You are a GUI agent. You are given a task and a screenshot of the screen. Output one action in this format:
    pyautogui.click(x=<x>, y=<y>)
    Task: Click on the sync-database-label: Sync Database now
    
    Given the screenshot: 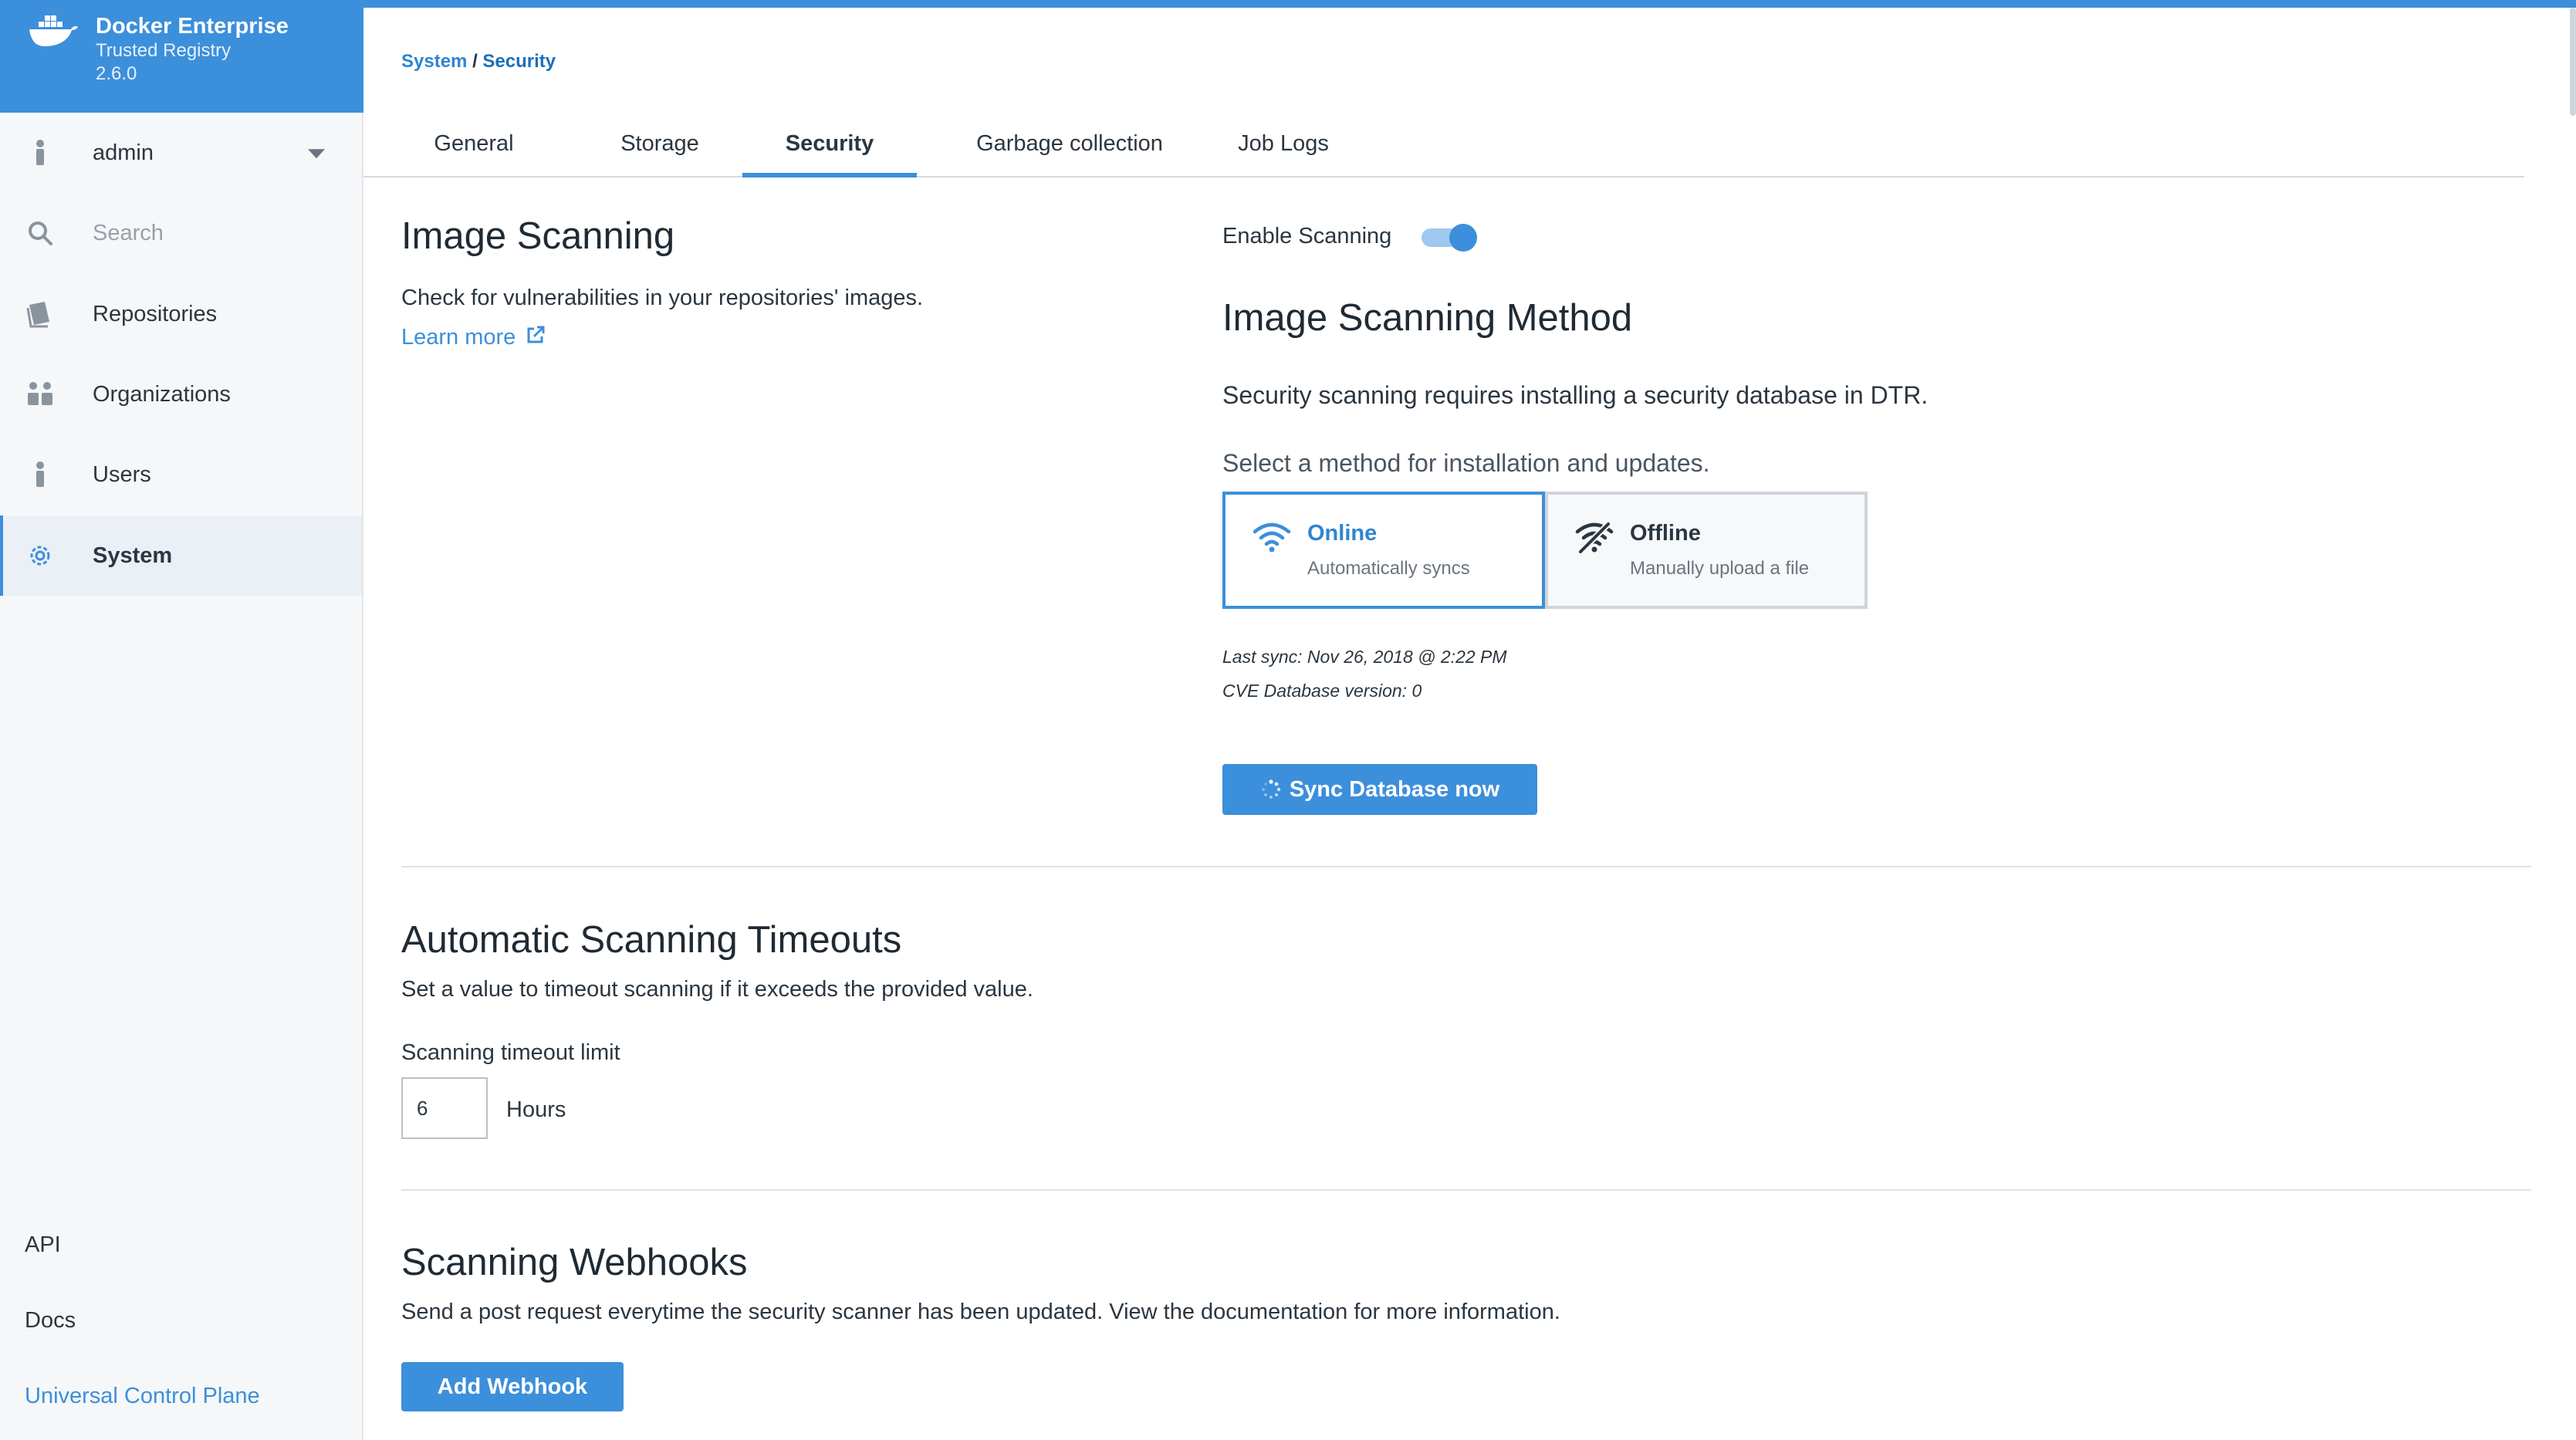 What is the action you would take?
    pyautogui.click(x=1394, y=789)
    